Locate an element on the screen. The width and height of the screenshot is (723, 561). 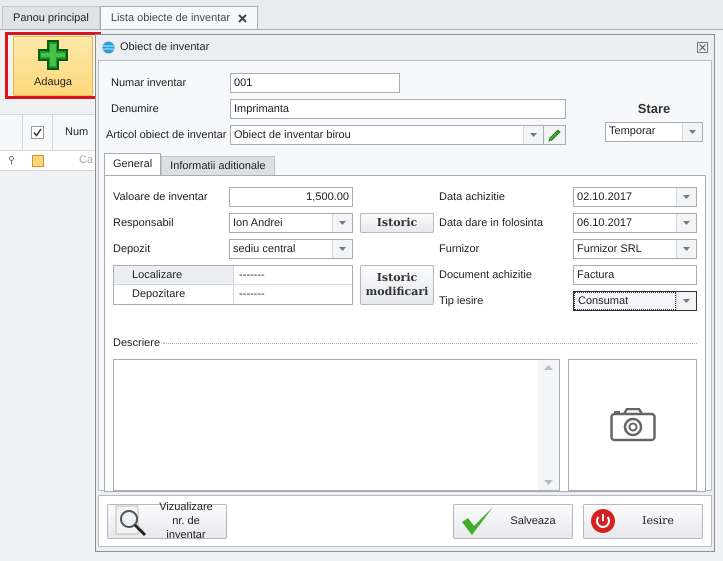
table-cell: Localizare is located at coordinates (174, 275).